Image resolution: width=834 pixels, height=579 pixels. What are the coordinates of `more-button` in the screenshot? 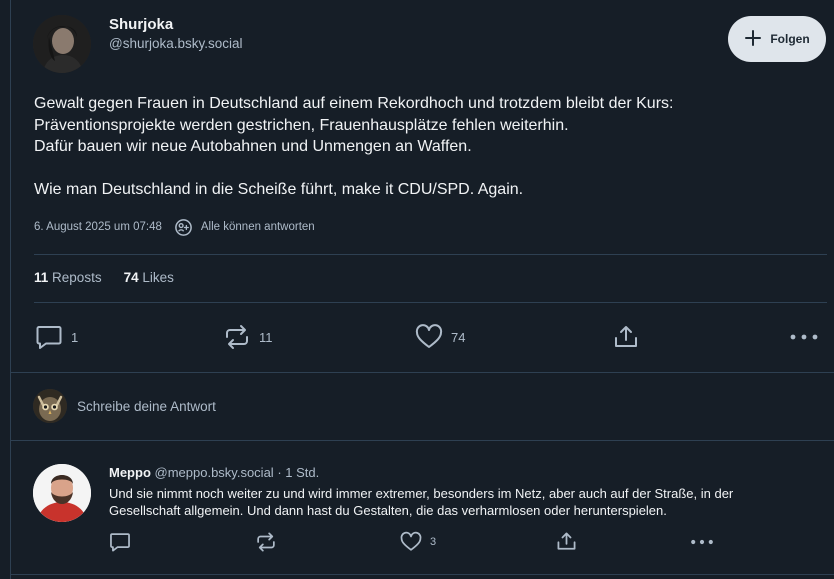 It's located at (804, 337).